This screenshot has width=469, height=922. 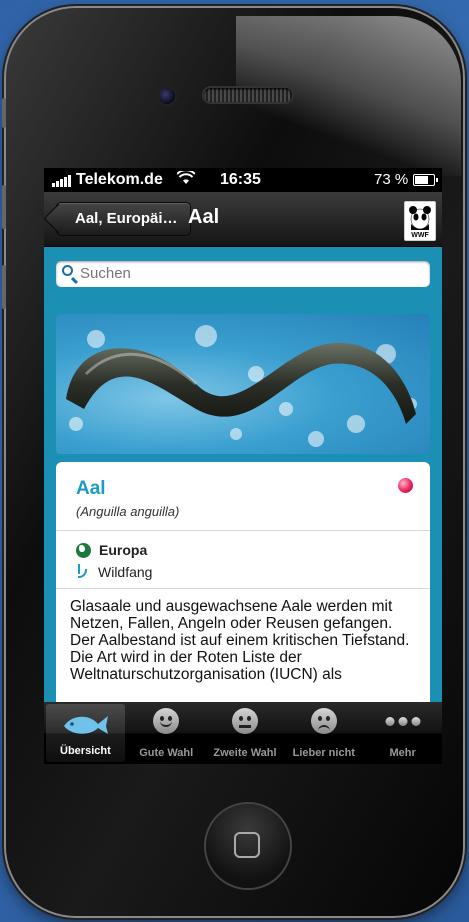 What do you see at coordinates (243, 384) in the screenshot?
I see `fish-photo` at bounding box center [243, 384].